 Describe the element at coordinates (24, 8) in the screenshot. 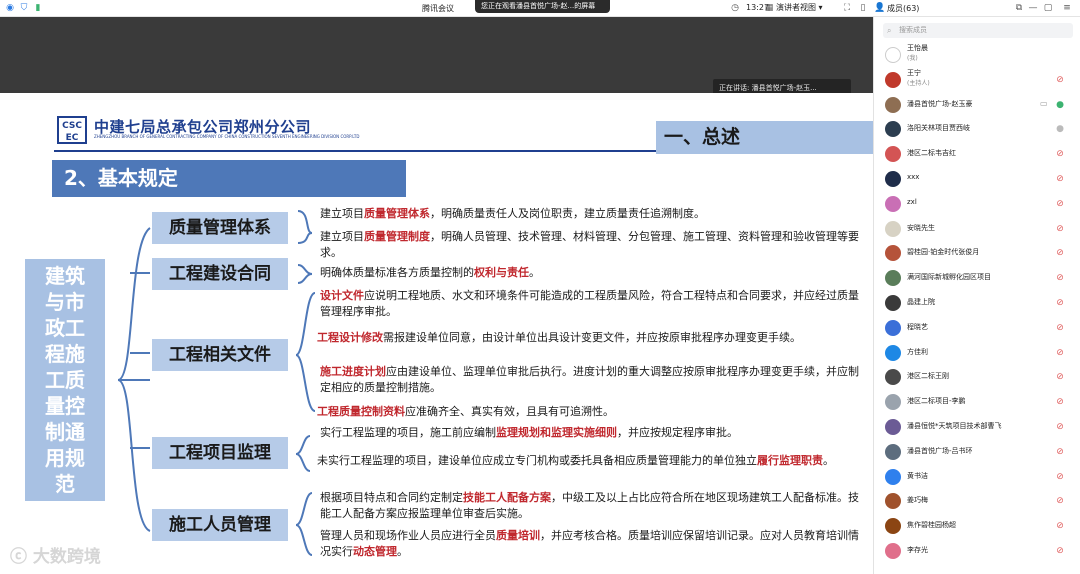

I see `shield-icon: ⛉` at that location.